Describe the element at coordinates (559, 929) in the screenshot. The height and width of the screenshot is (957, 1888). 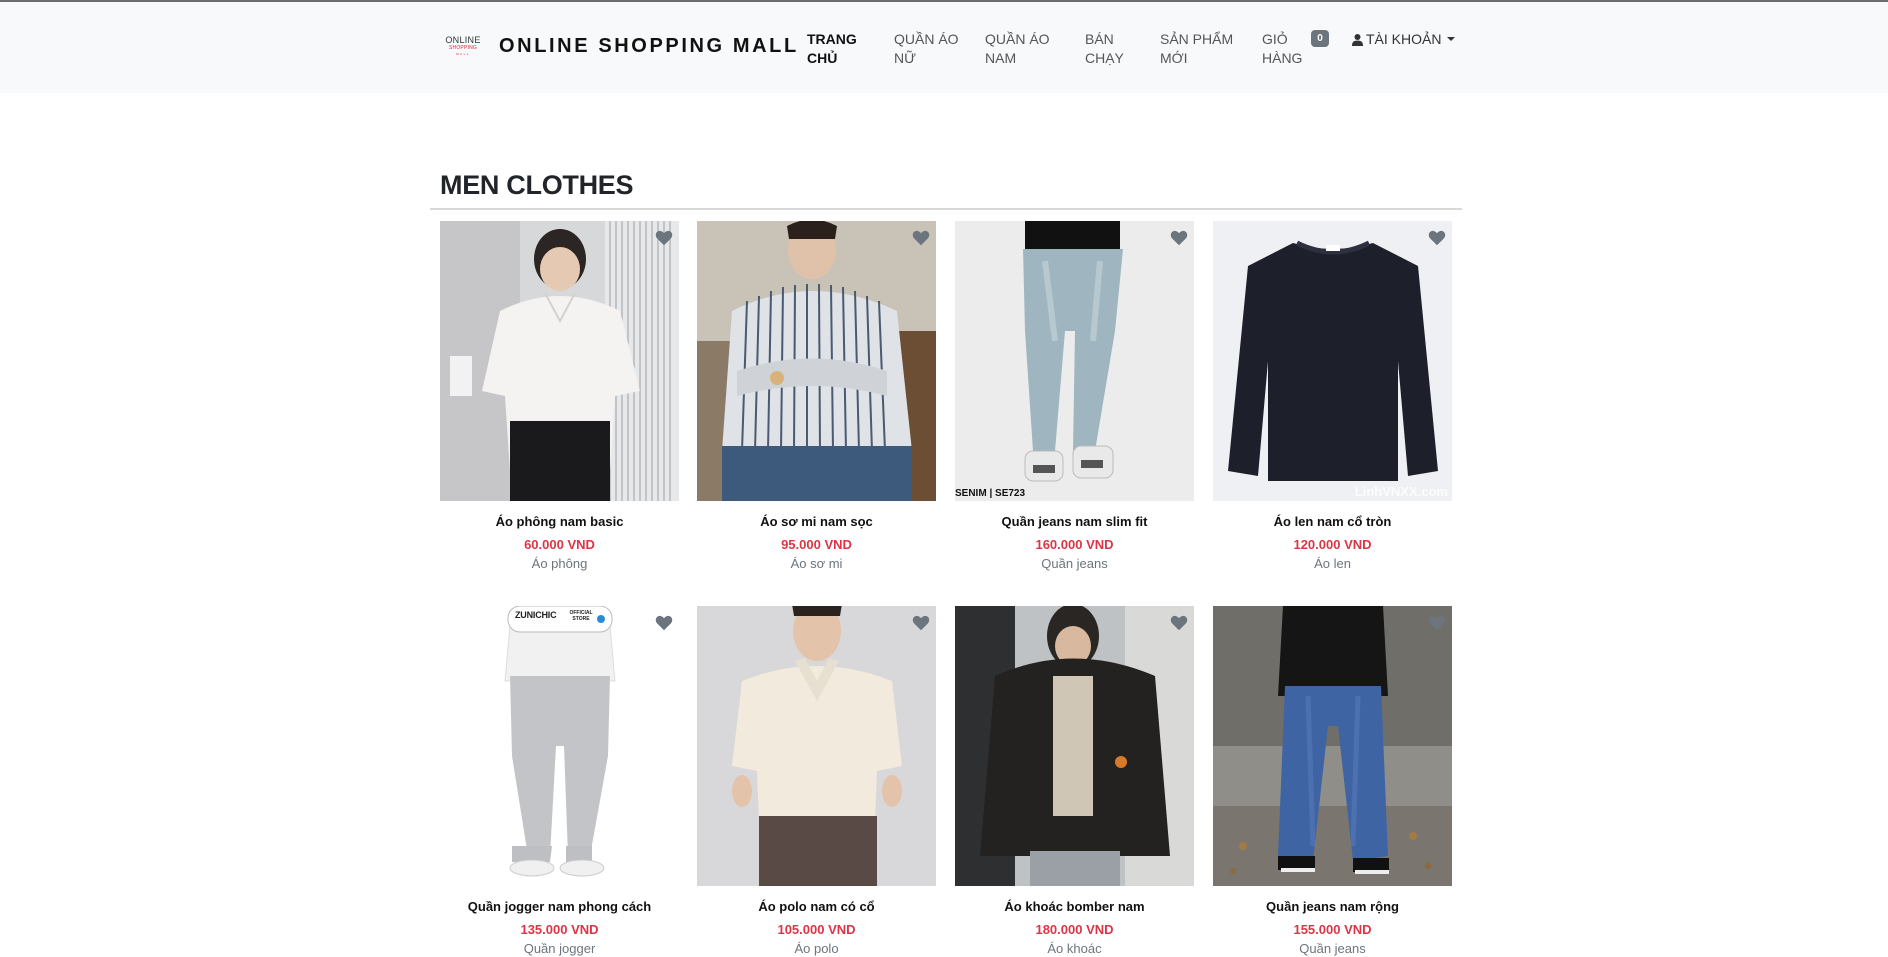
I see `product-price: 135.000 VND` at that location.